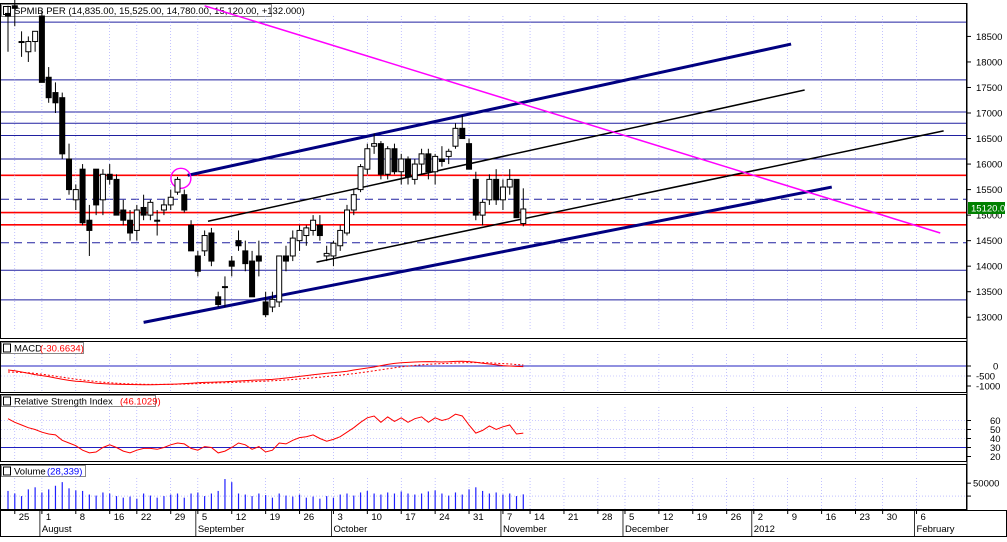 The width and height of the screenshot is (1007, 542). What do you see at coordinates (989, 292) in the screenshot?
I see `price-y-tick-label: 13500` at bounding box center [989, 292].